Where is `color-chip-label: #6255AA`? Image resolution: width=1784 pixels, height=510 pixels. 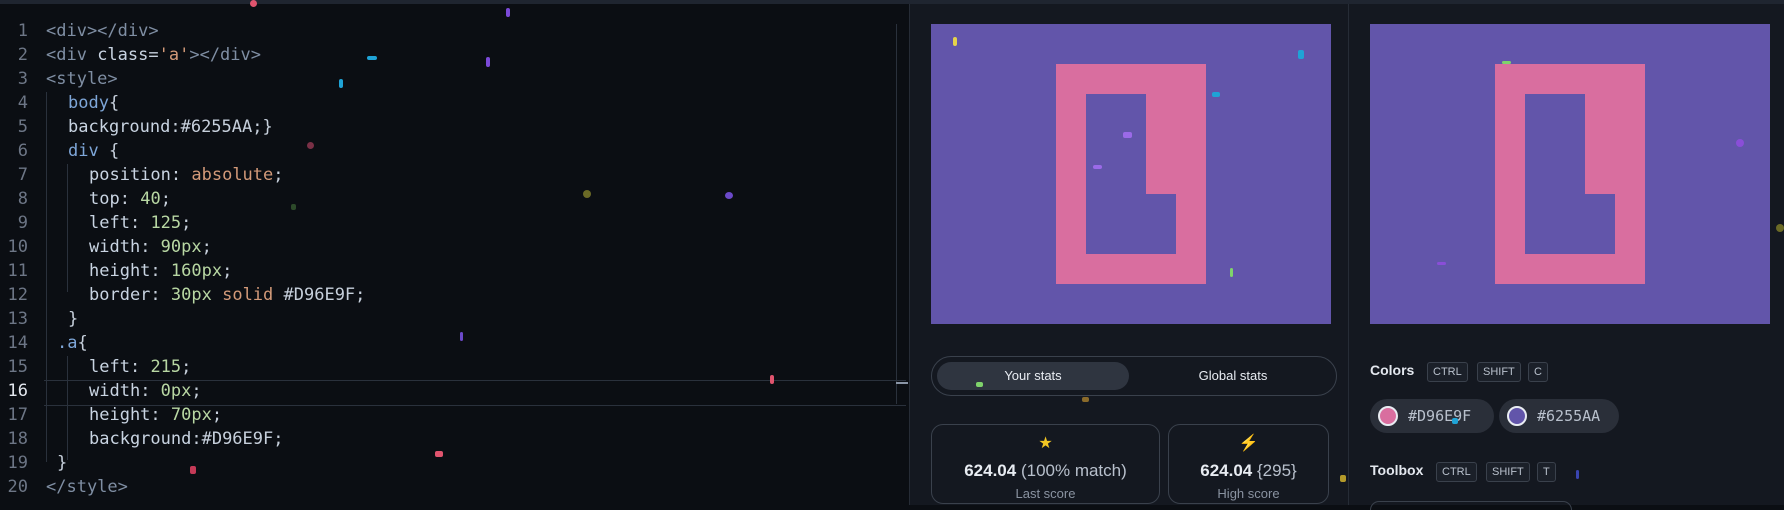 color-chip-label: #6255AA is located at coordinates (1569, 416).